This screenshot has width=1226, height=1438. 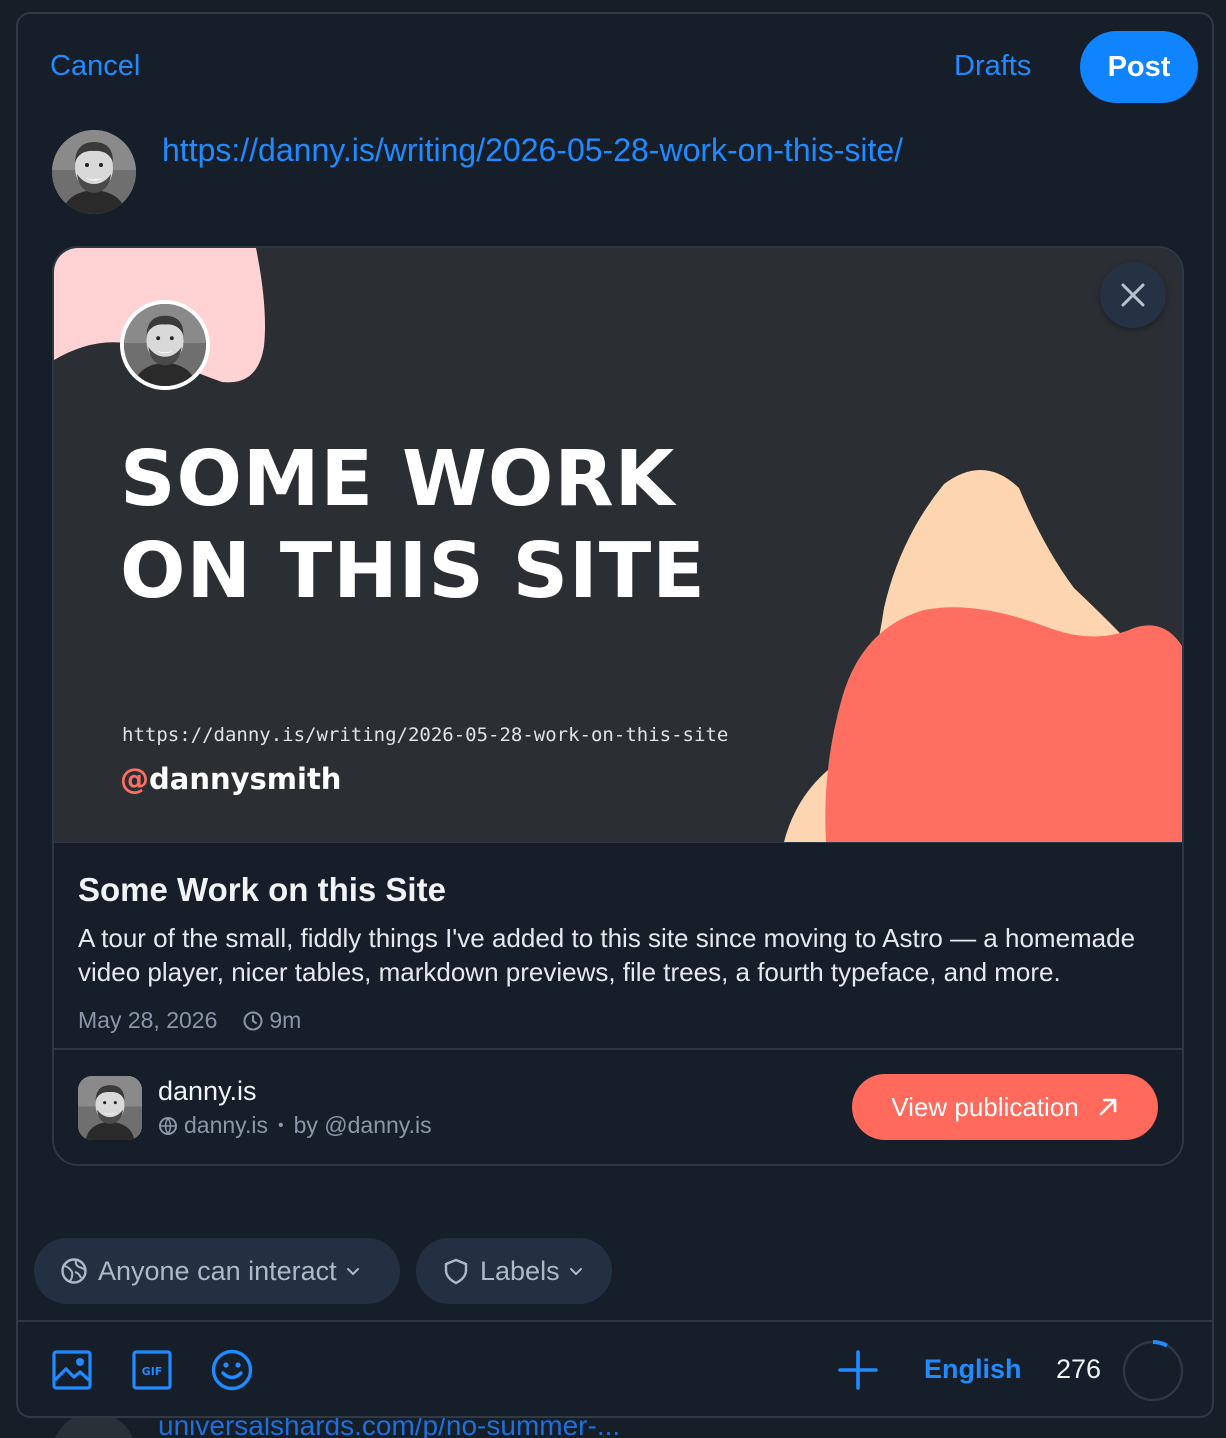 What do you see at coordinates (520, 1270) in the screenshot?
I see `labels-label: Labels` at bounding box center [520, 1270].